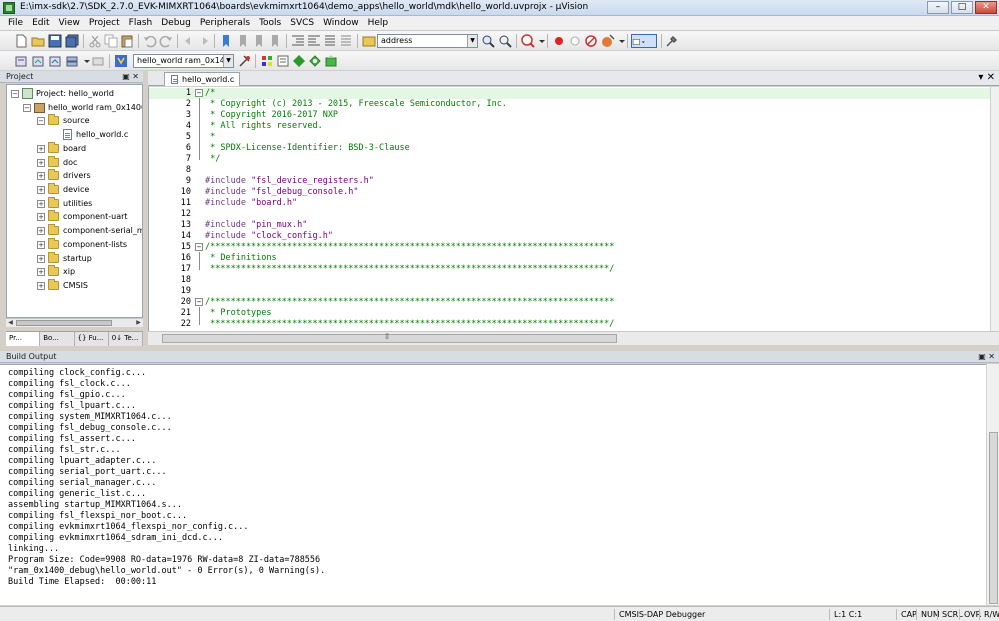 The width and height of the screenshot is (999, 621). I want to click on code-line: 9 #include "fsl_device_registers.h", so click(574, 181).